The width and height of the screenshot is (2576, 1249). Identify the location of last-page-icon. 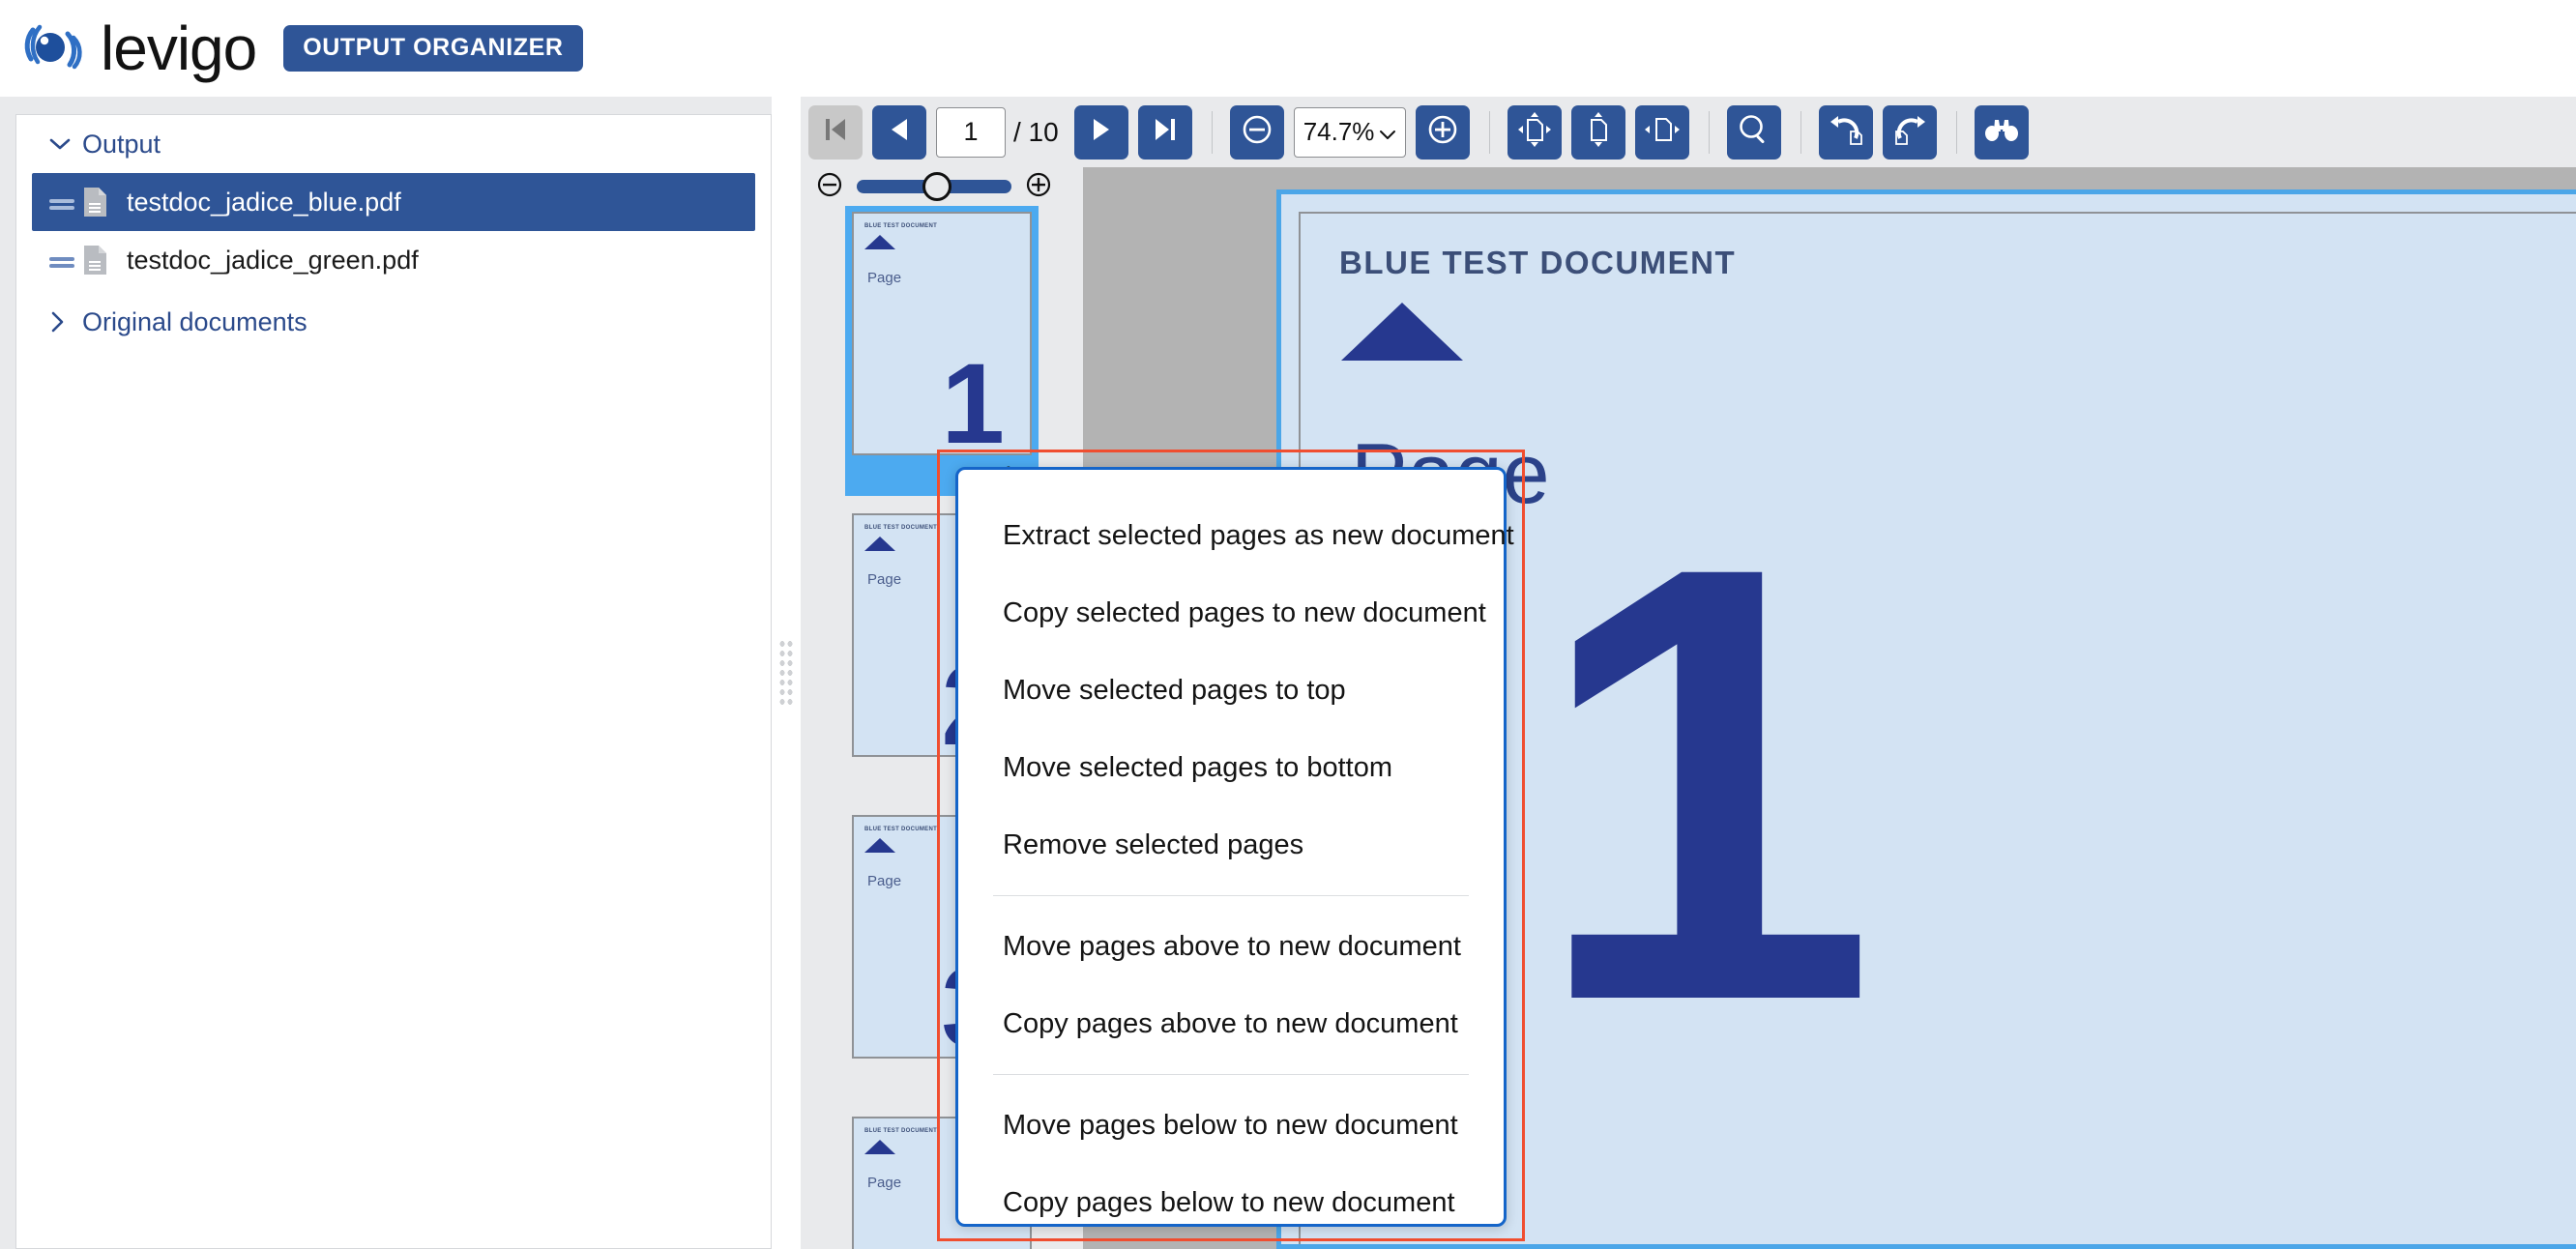
(1165, 132).